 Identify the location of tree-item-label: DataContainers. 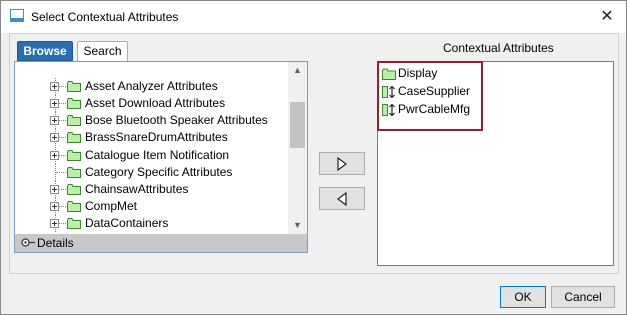
(127, 223).